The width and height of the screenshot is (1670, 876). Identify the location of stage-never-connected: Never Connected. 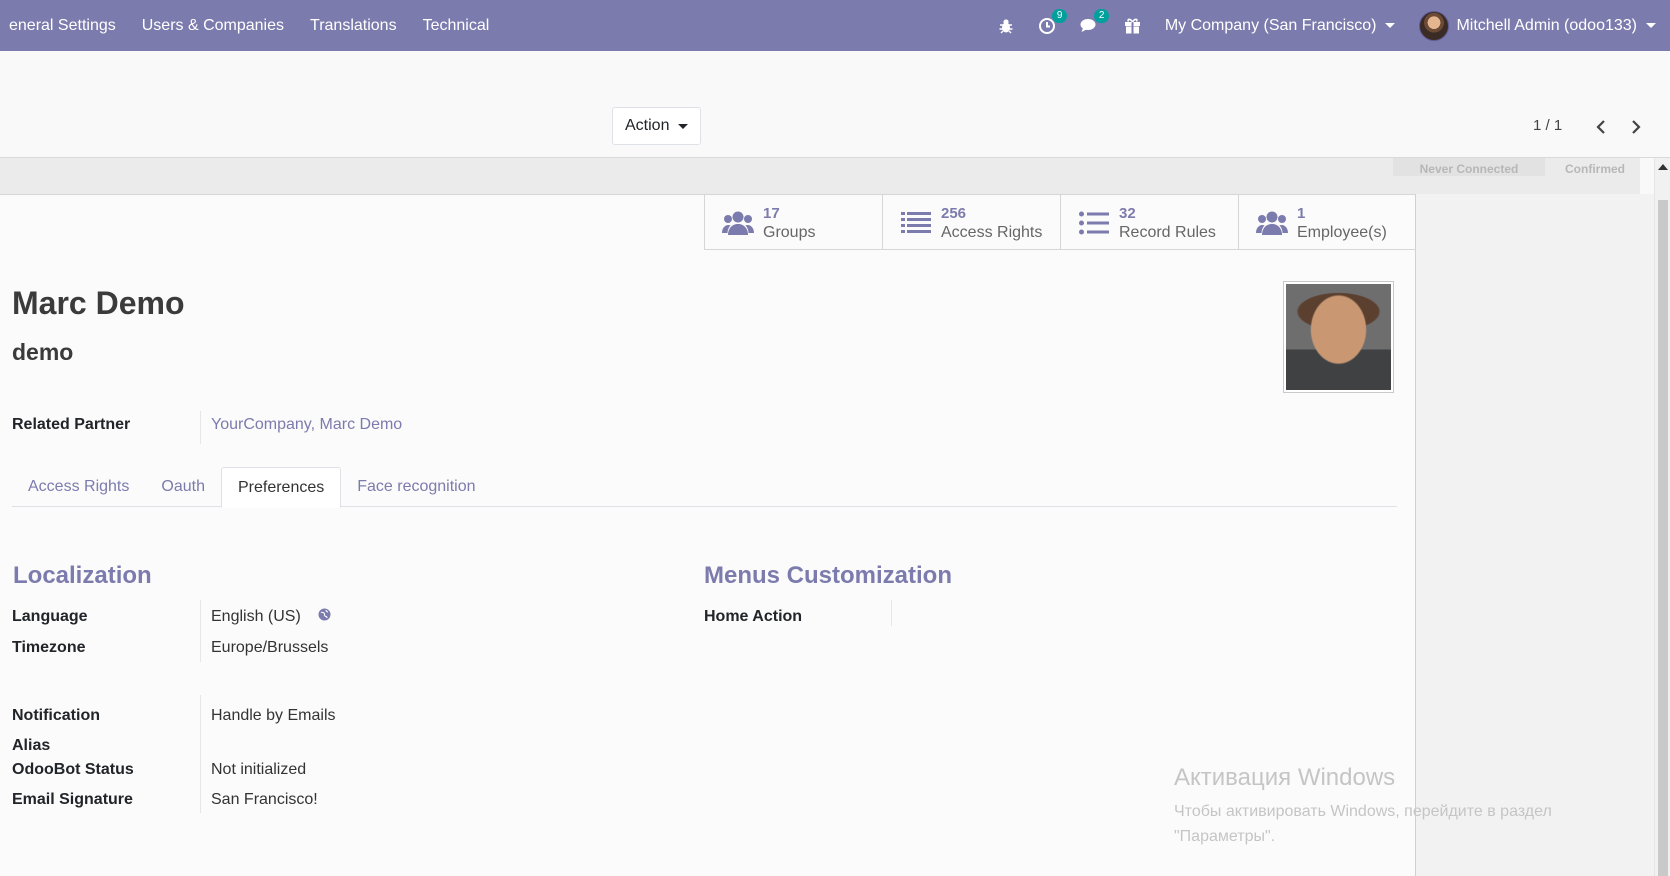
(1469, 167).